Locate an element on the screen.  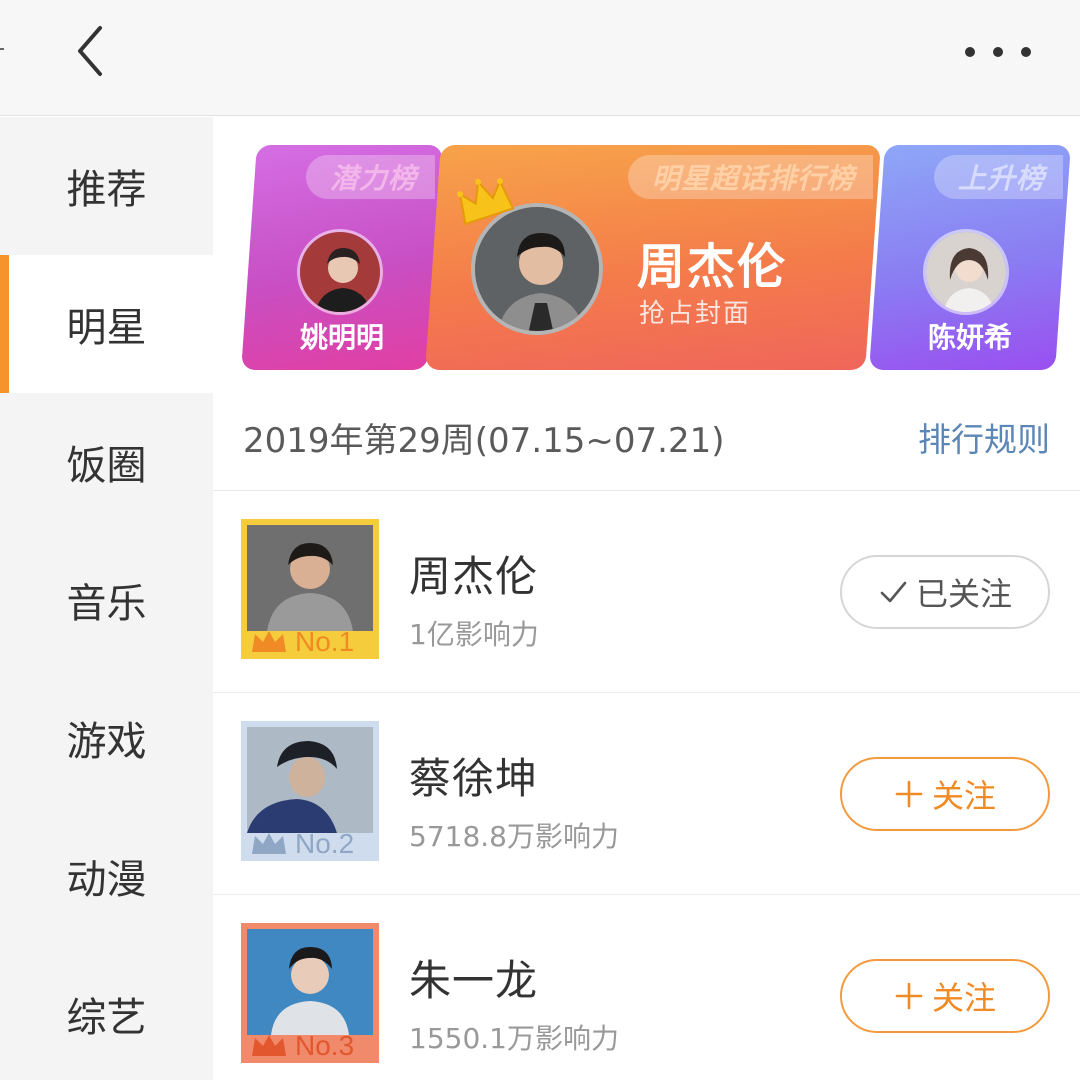
rank-badge: No.3 is located at coordinates (310, 1046).